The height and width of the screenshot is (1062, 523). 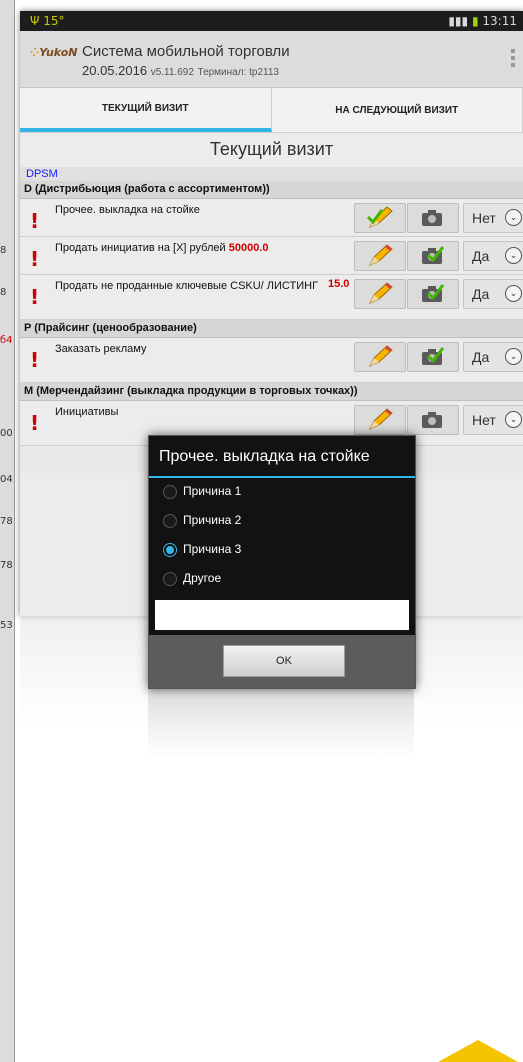 What do you see at coordinates (339, 284) in the screenshot?
I see `row-value: 15.0` at bounding box center [339, 284].